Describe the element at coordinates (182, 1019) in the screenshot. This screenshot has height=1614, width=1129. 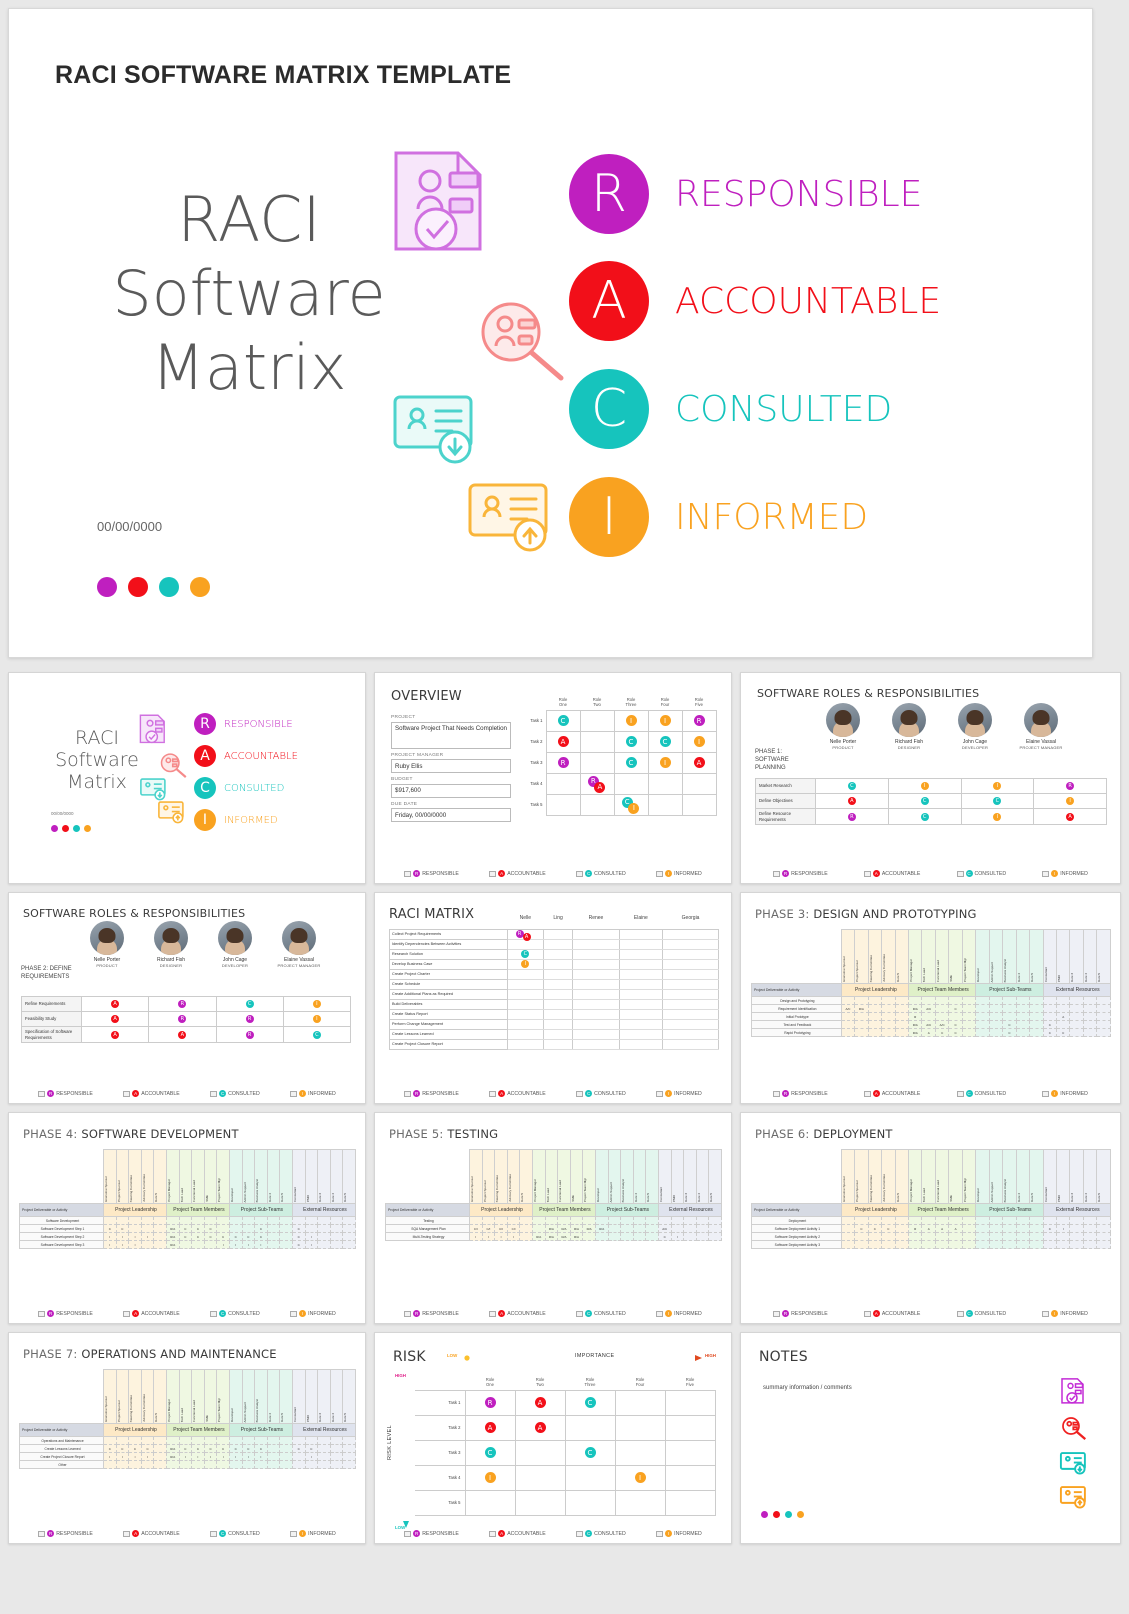
I see `matrix-cell: R` at that location.